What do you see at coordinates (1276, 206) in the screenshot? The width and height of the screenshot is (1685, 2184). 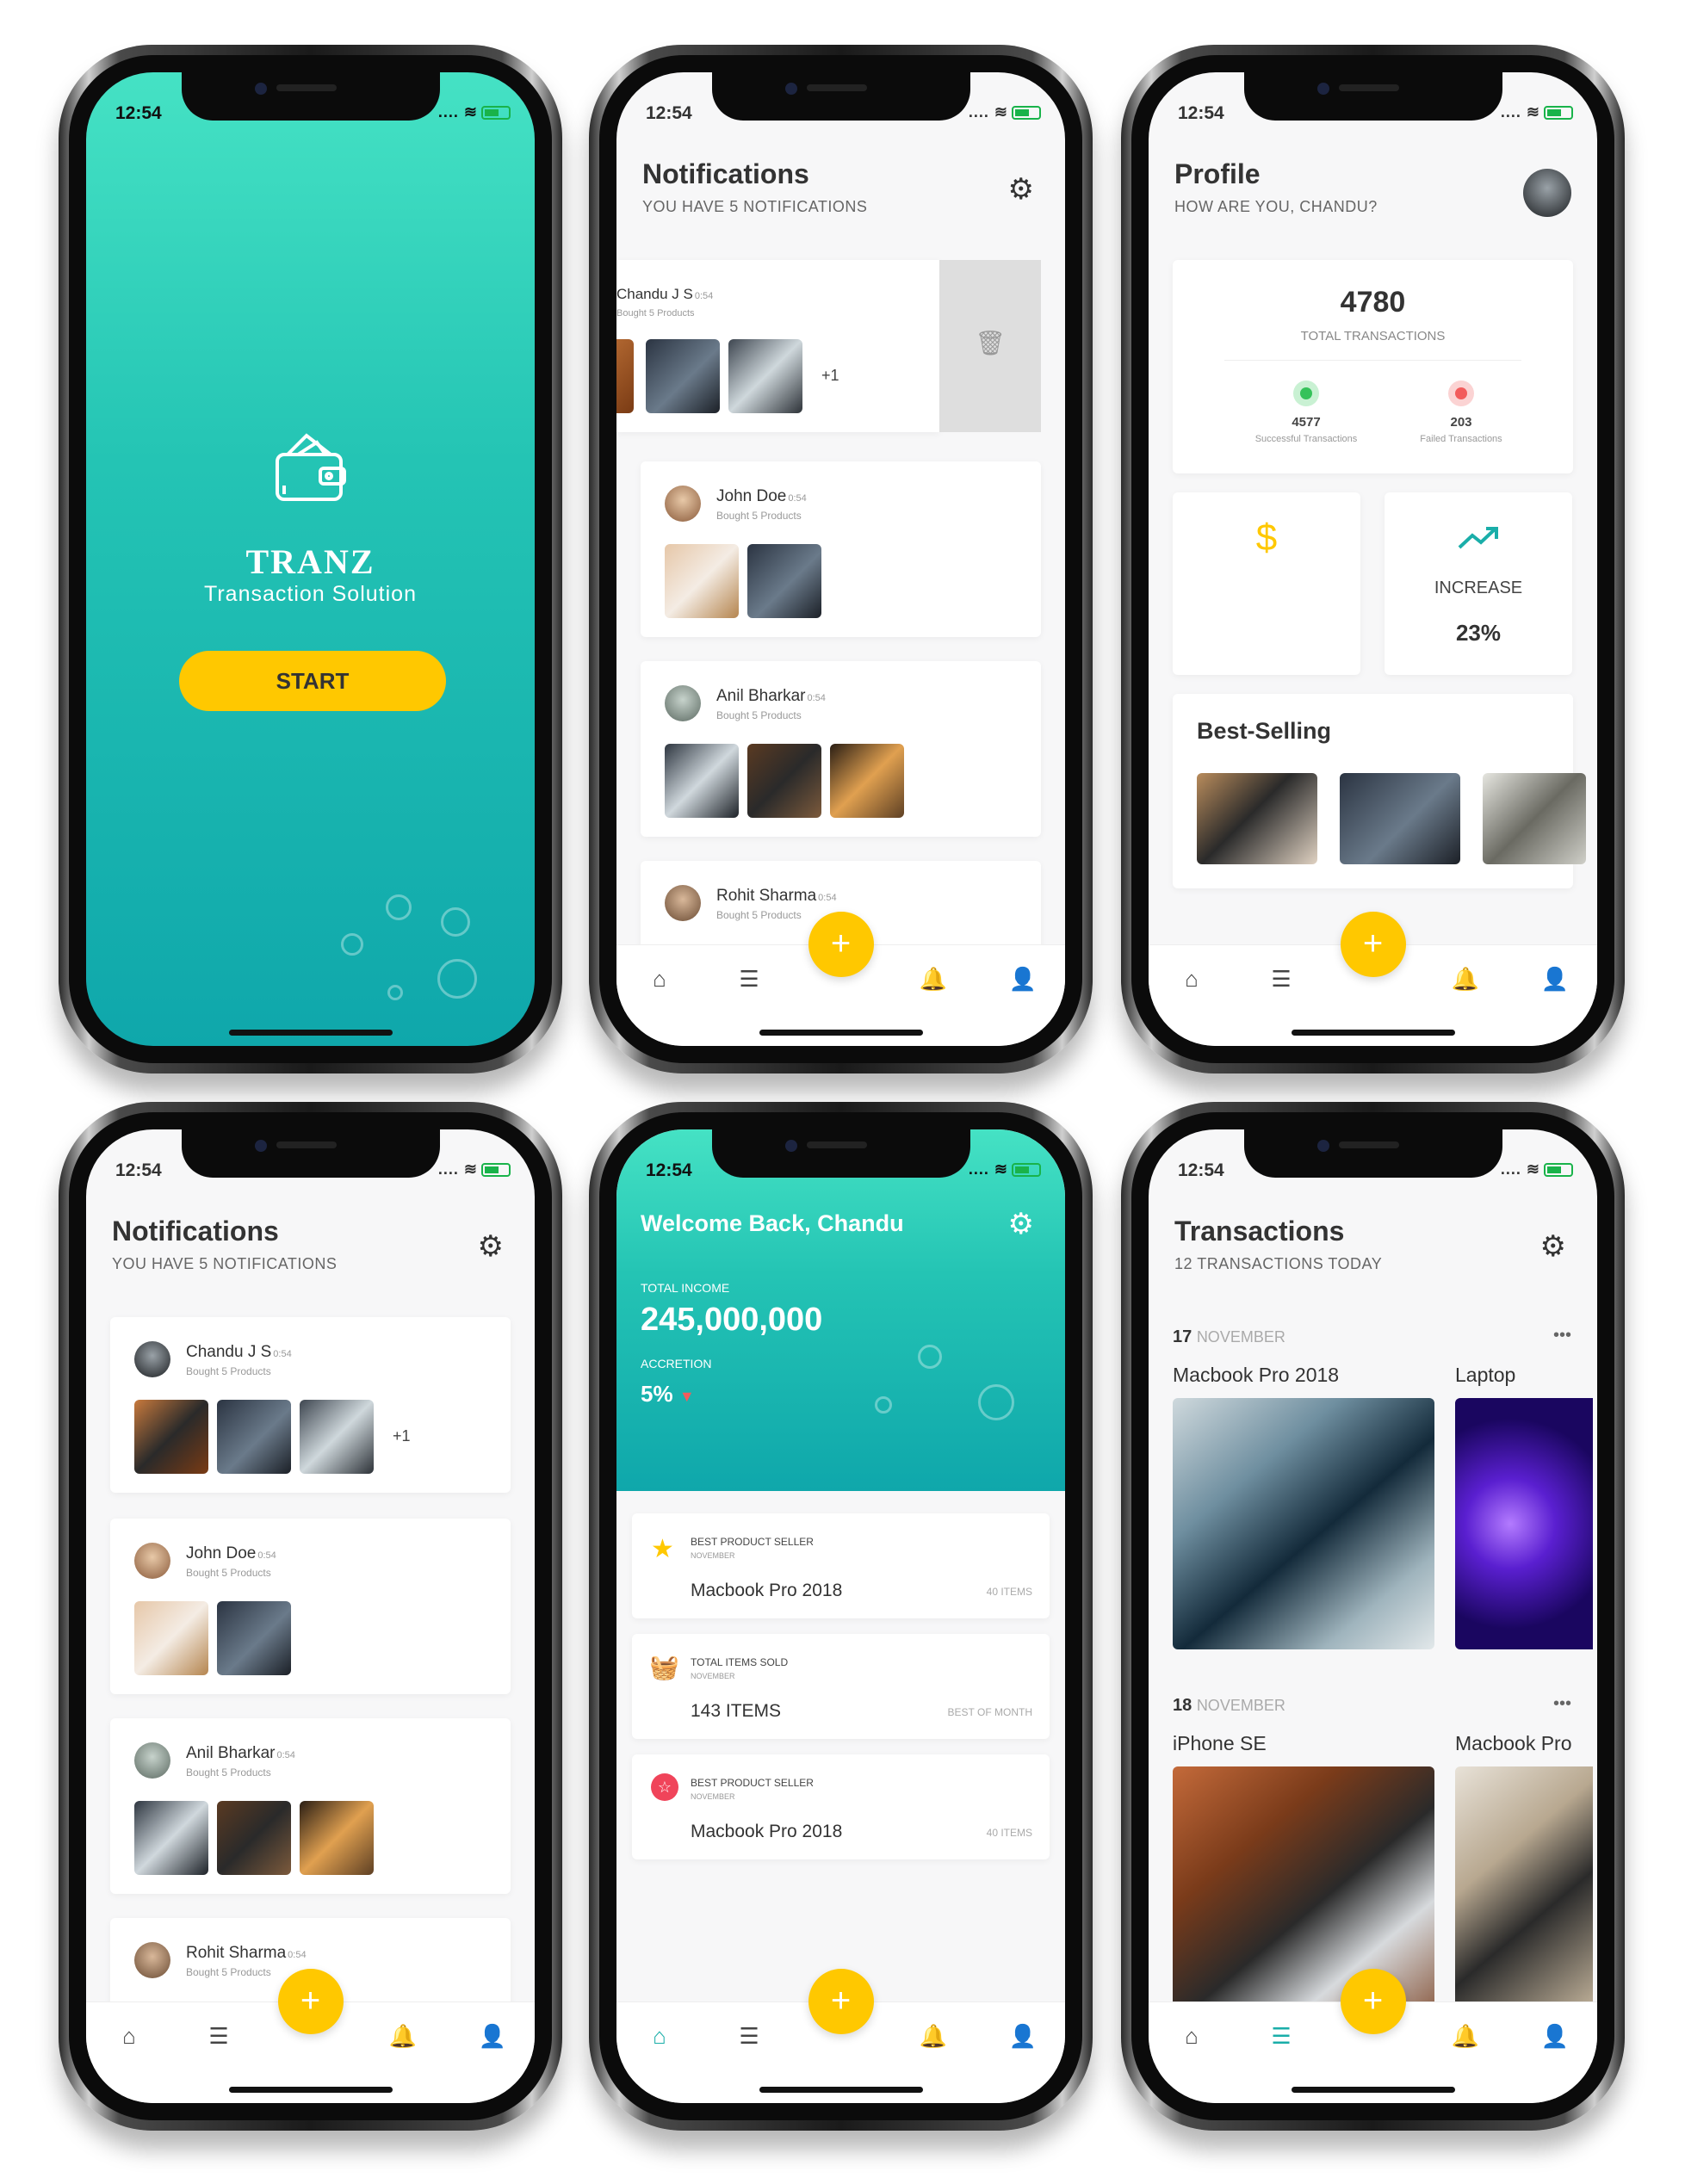 I see `page-subtitle: HOW ARE YOU, CHANDU?` at bounding box center [1276, 206].